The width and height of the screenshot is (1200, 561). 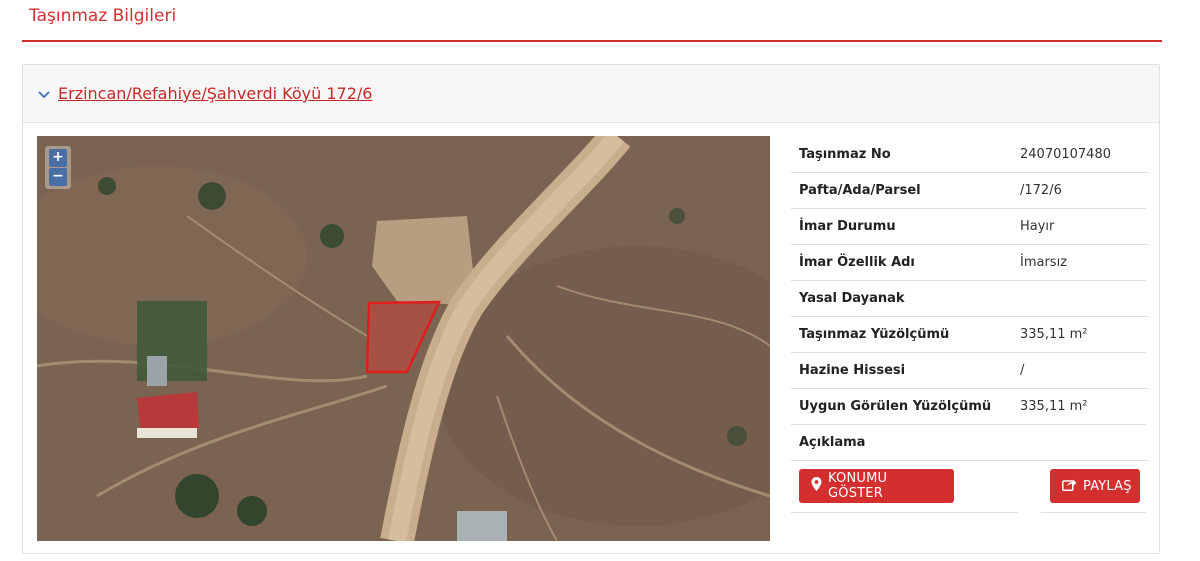 I want to click on show-location-label: KONUMU GÖSTER, so click(x=858, y=486).